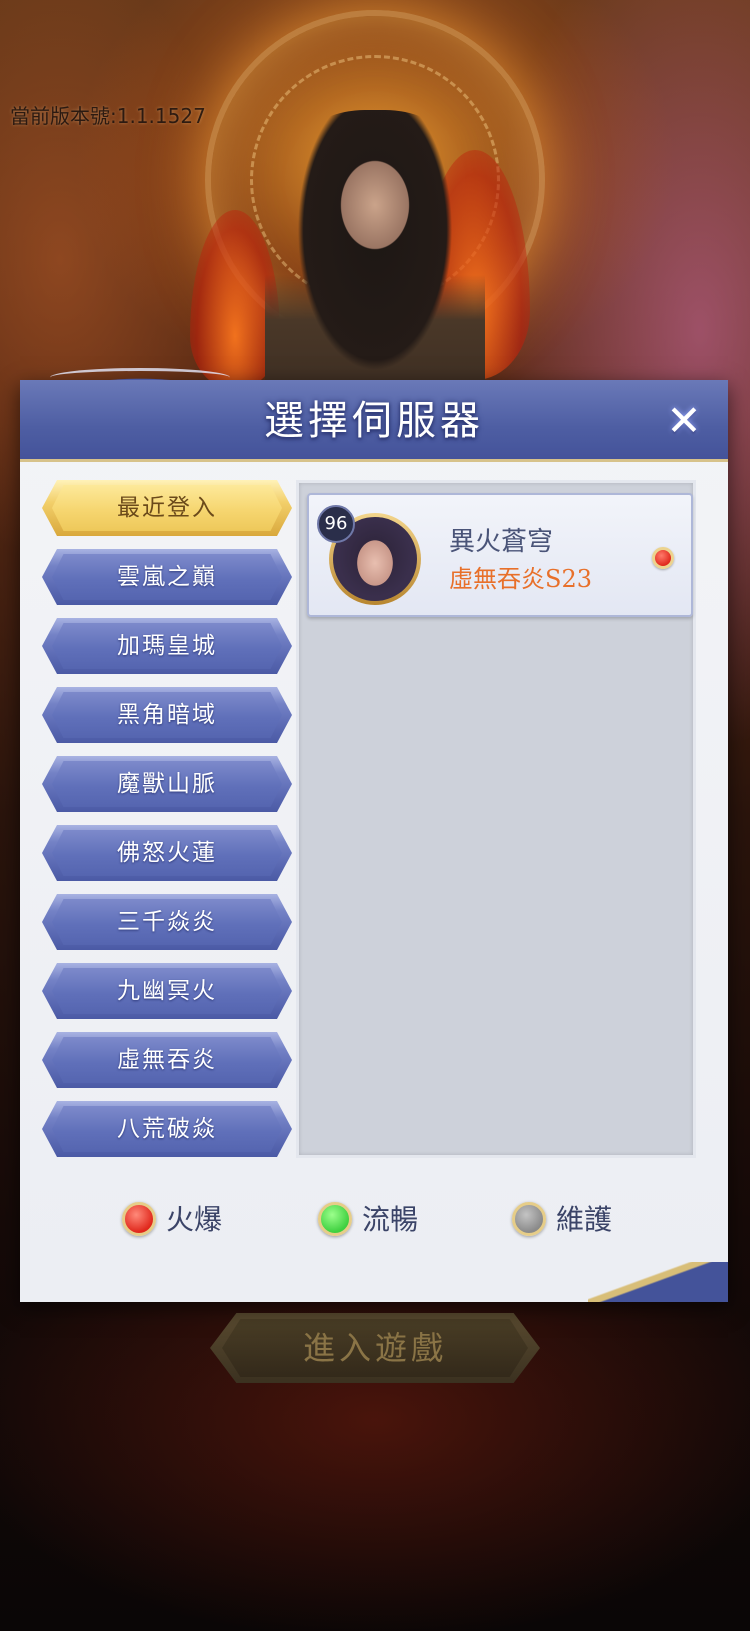 Image resolution: width=750 pixels, height=1631 pixels. Describe the element at coordinates (390, 1219) in the screenshot. I see `legend-smooth-label: 流暢` at that location.